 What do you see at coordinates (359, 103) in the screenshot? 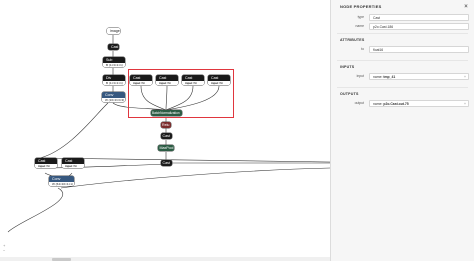
I see `property-label: output` at bounding box center [359, 103].